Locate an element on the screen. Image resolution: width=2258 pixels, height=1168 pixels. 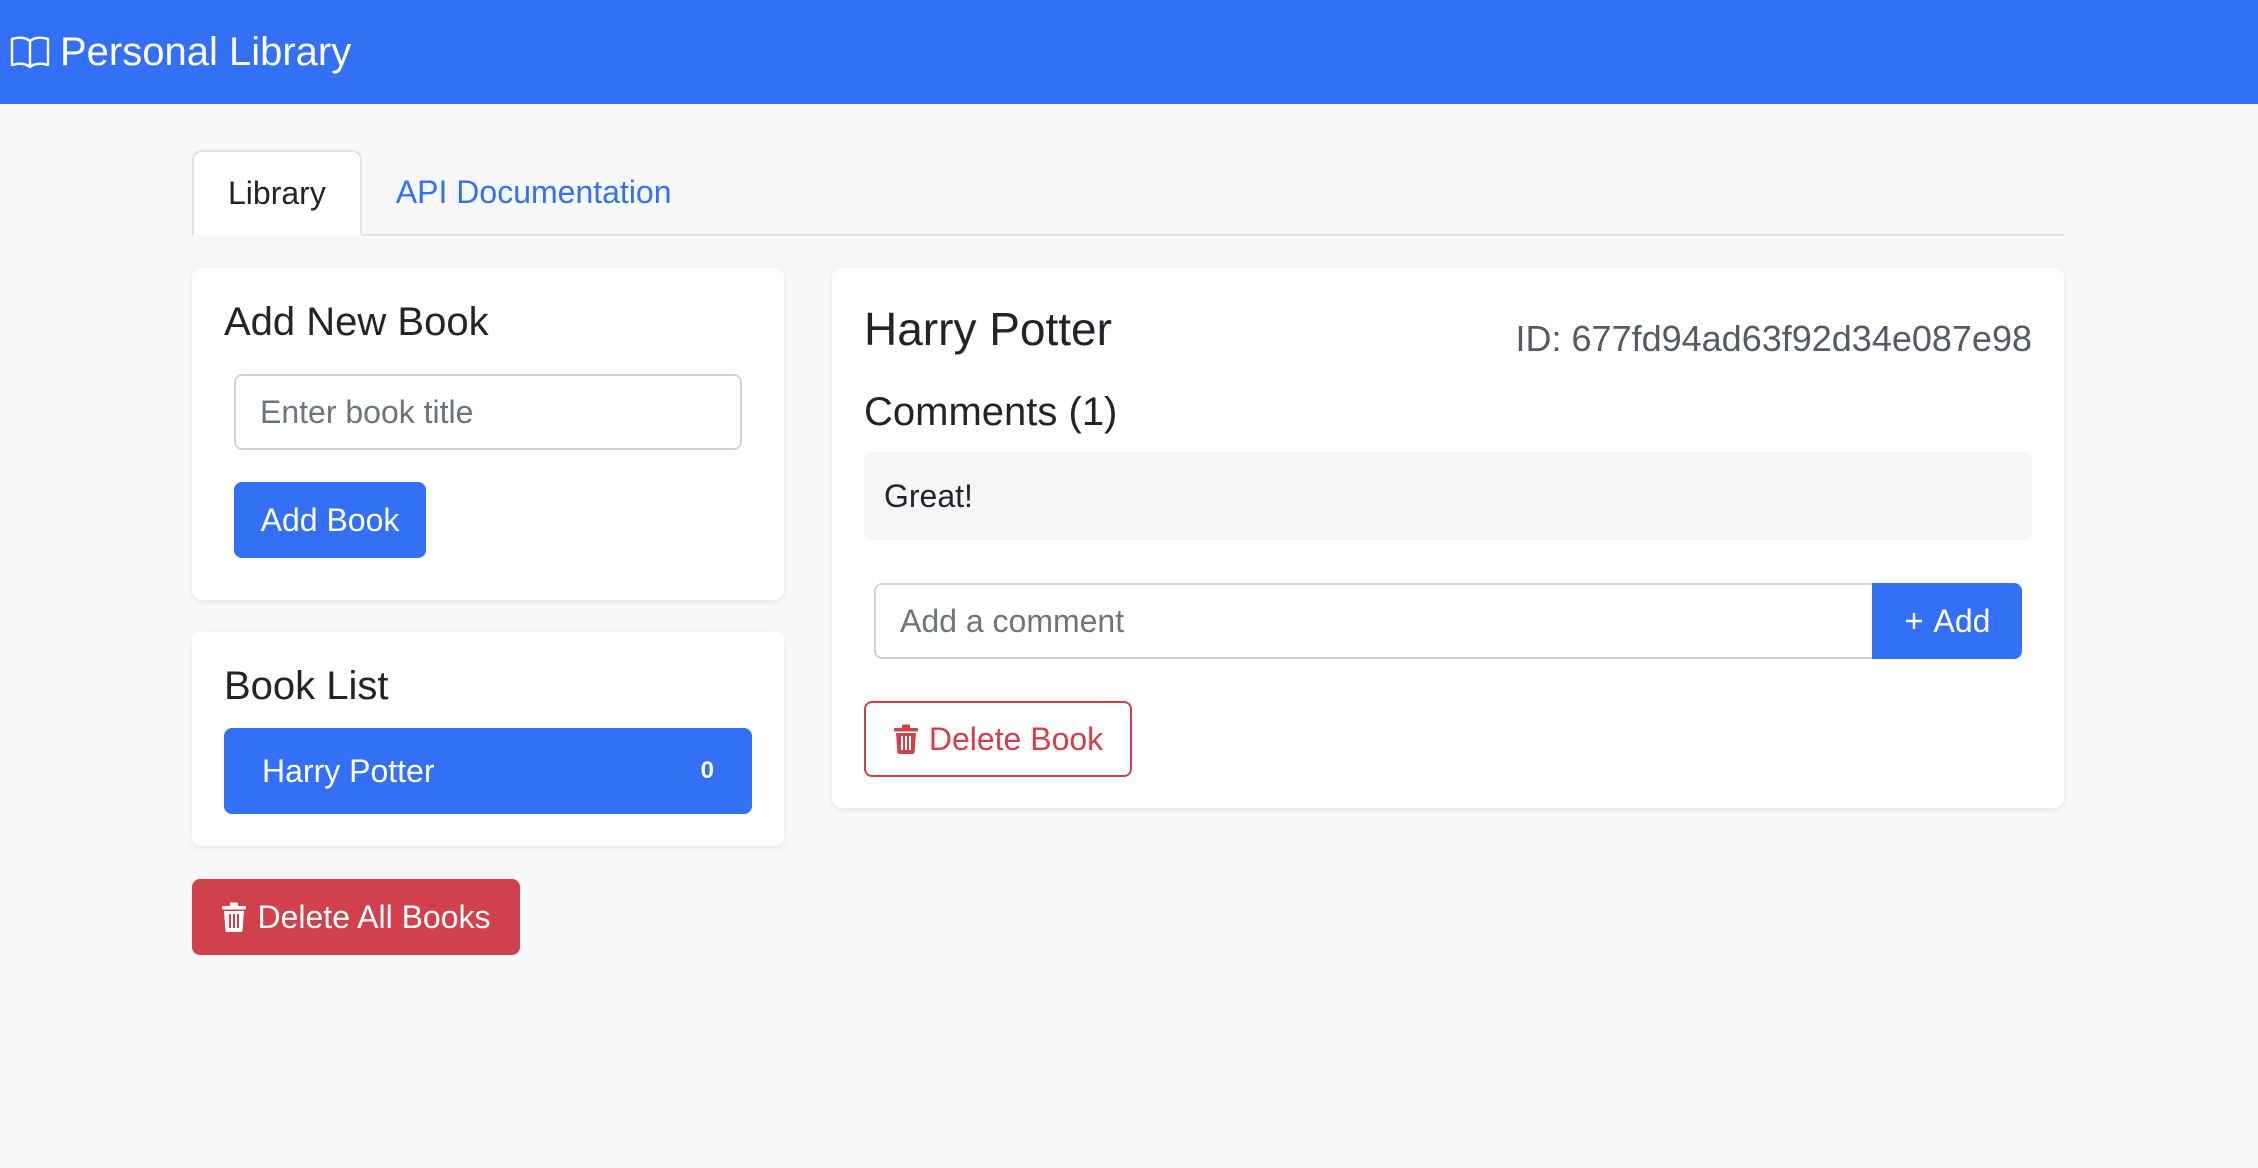
delete-all-books-label: Delete All Books is located at coordinates (374, 916).